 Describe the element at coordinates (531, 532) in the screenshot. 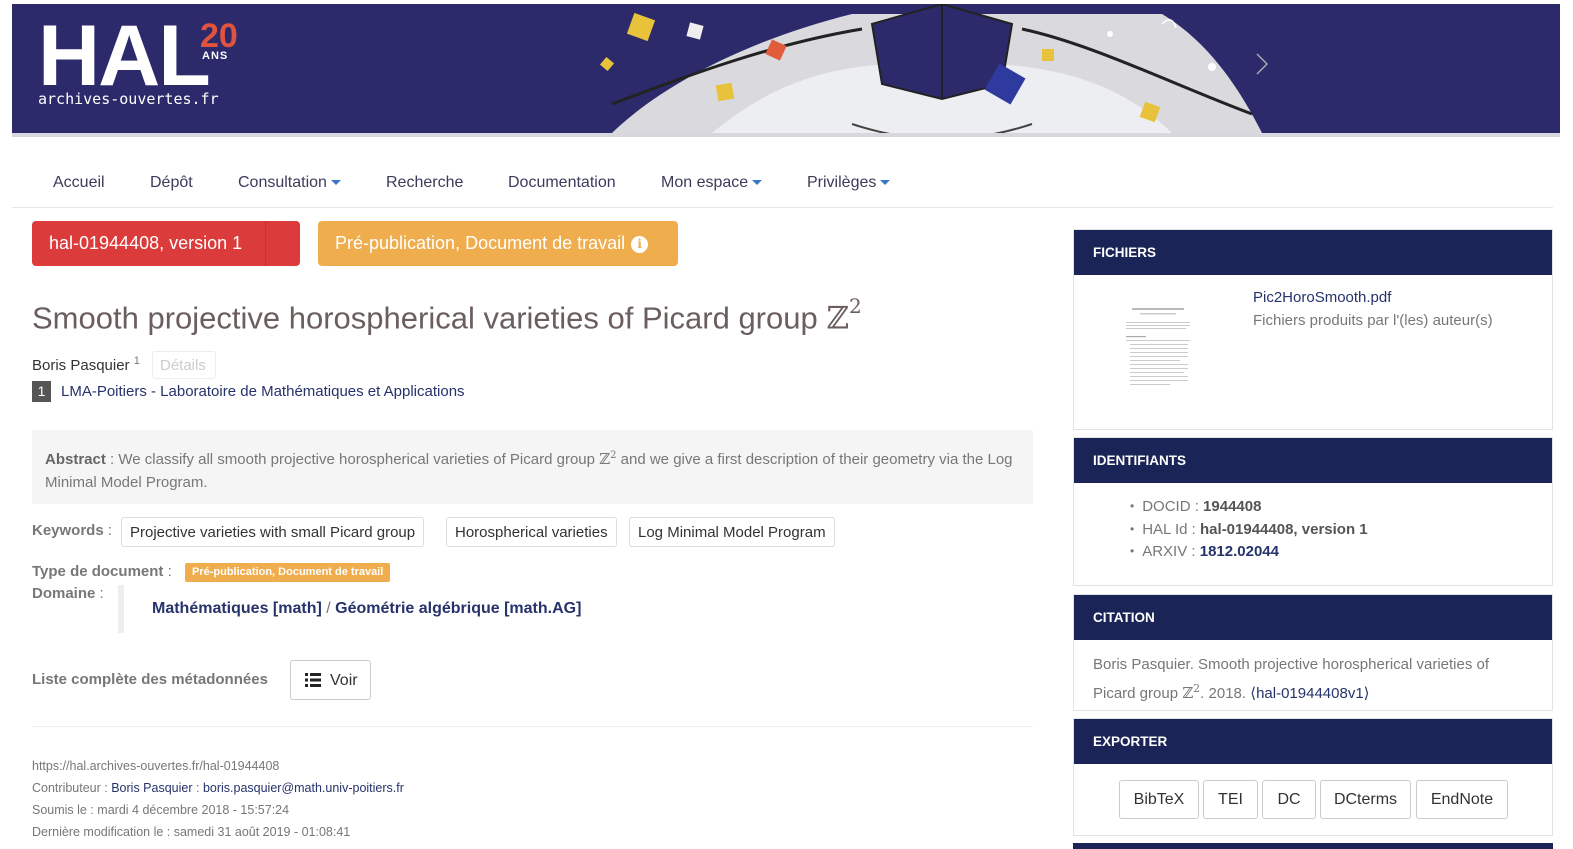

I see `keyword-tag: Horospherical varieties` at that location.